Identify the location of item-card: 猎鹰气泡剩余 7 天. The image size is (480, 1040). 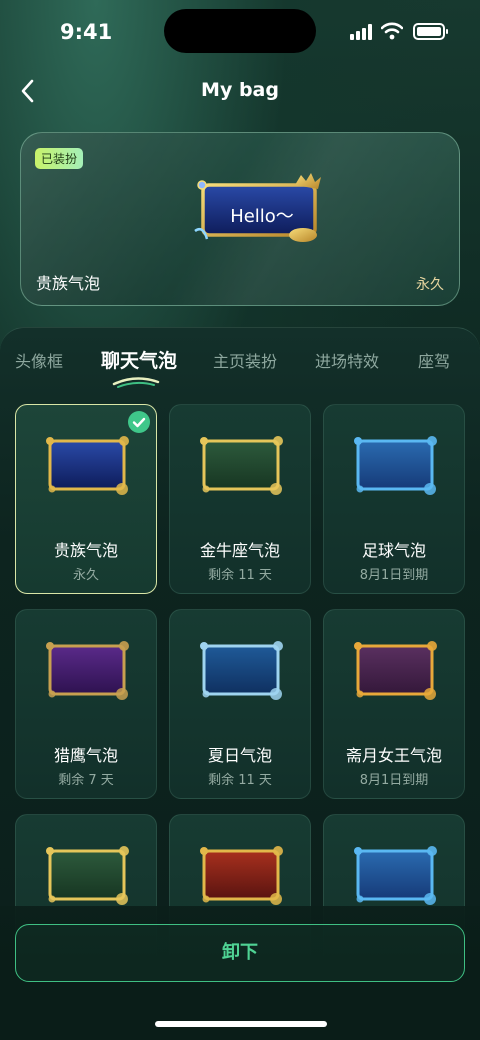
(86, 704).